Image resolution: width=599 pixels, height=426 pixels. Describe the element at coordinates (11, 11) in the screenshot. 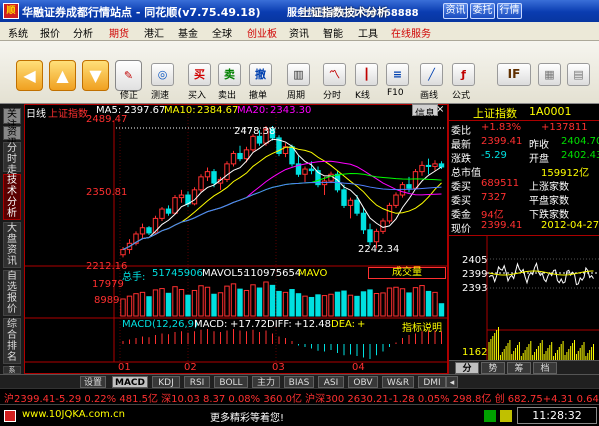

I see `app-logo-icon: 顺` at that location.